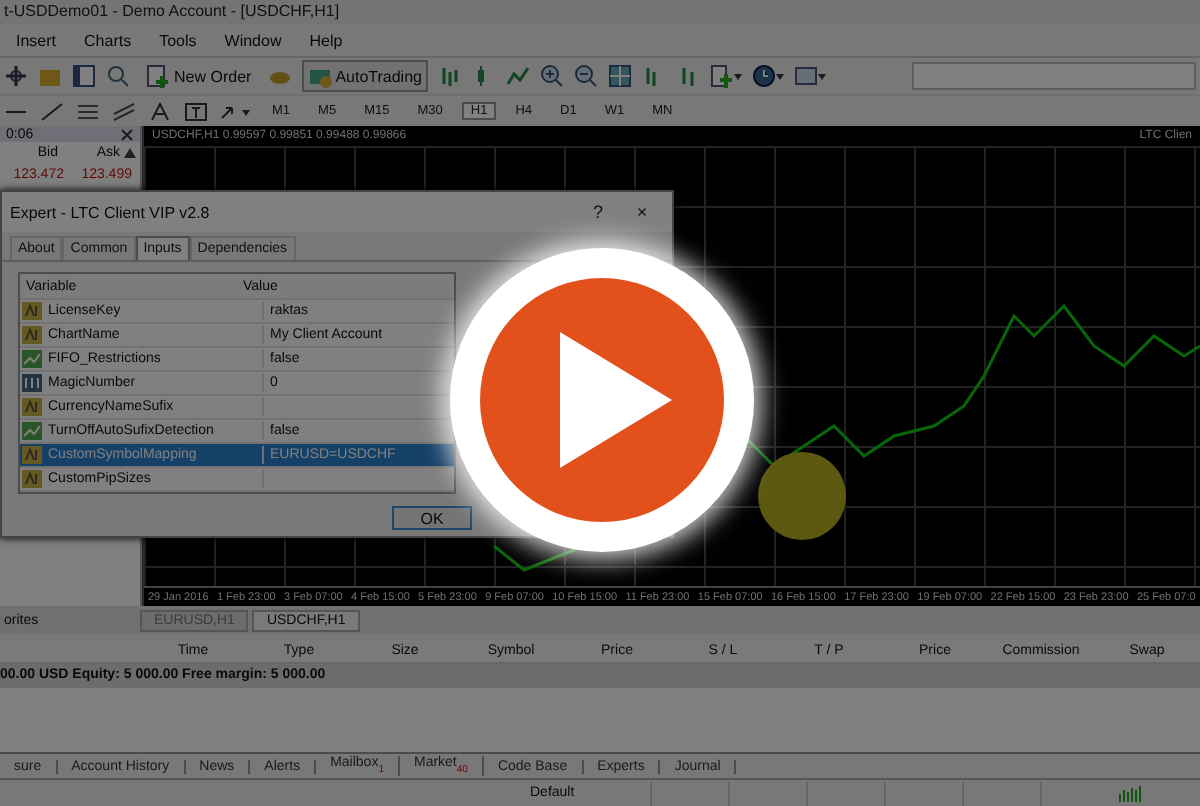 Image resolution: width=1200 pixels, height=806 pixels. Describe the element at coordinates (124, 111) in the screenshot. I see `channel-icon` at that location.